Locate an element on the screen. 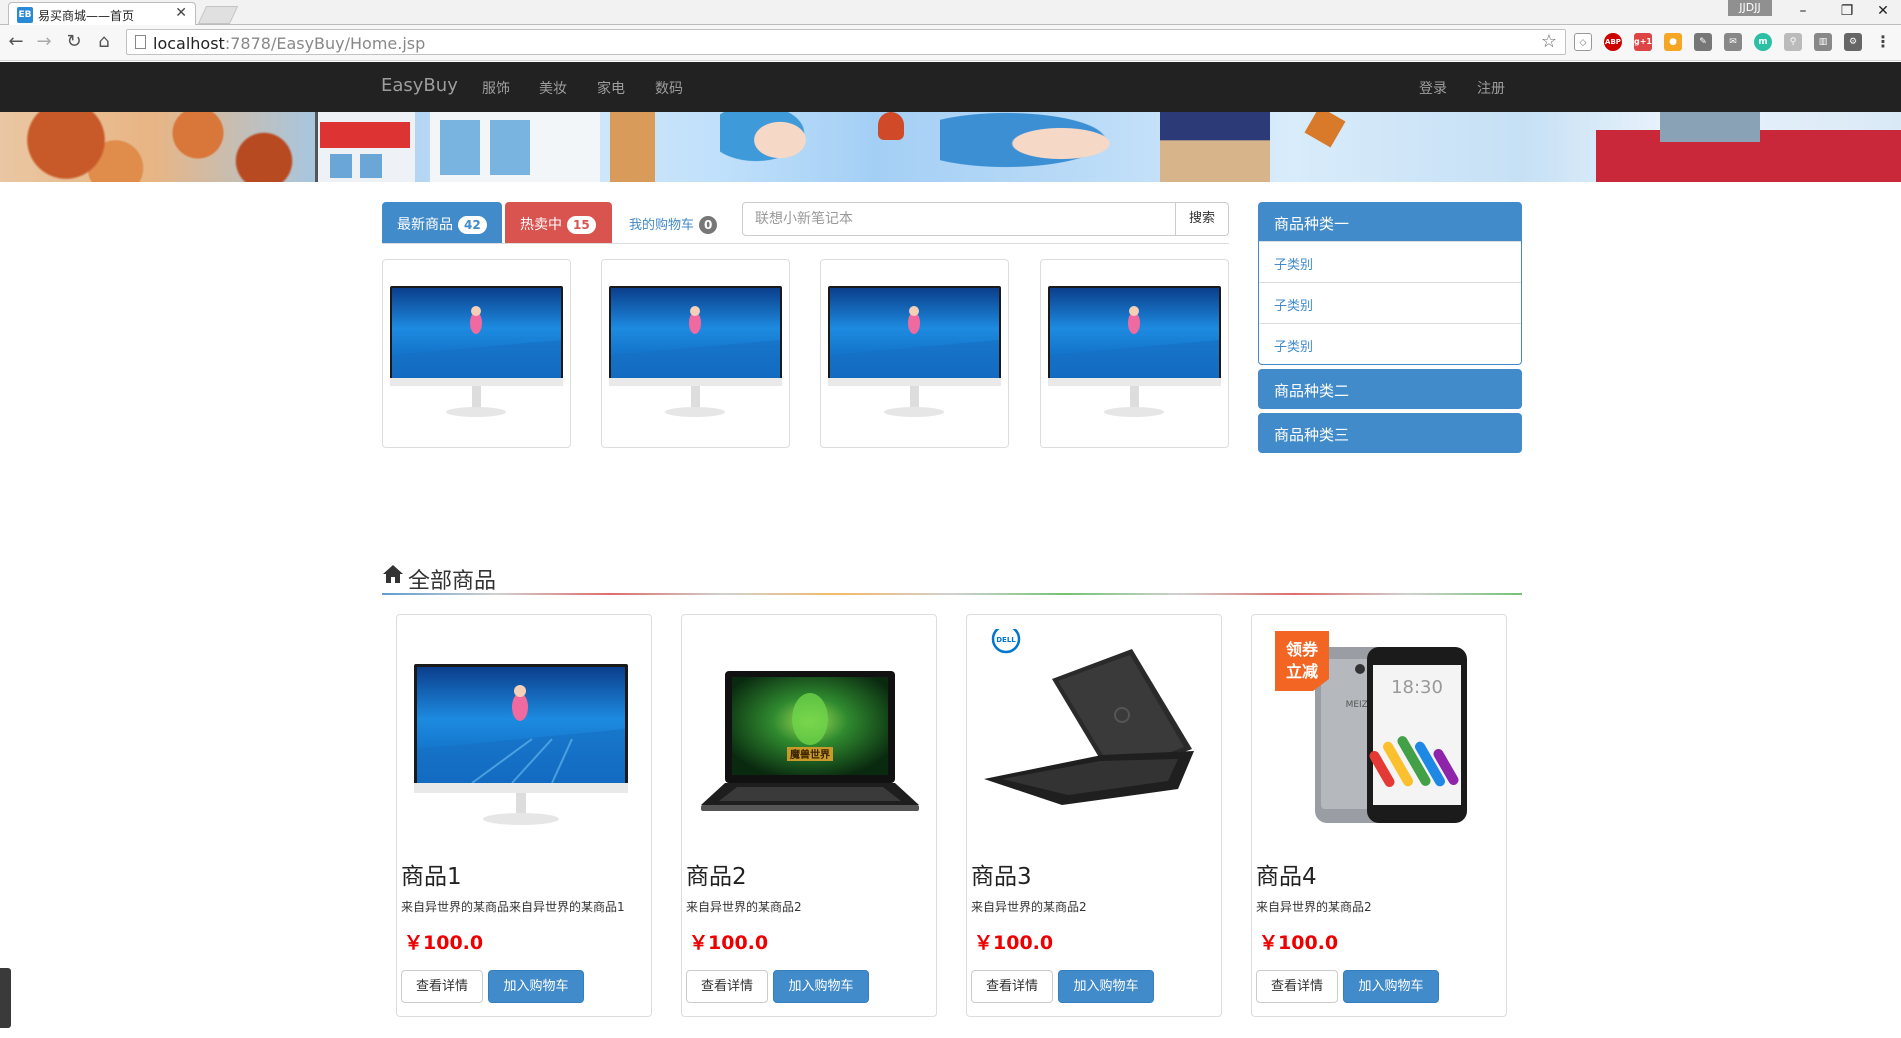  forward-icon: → is located at coordinates (44, 43).